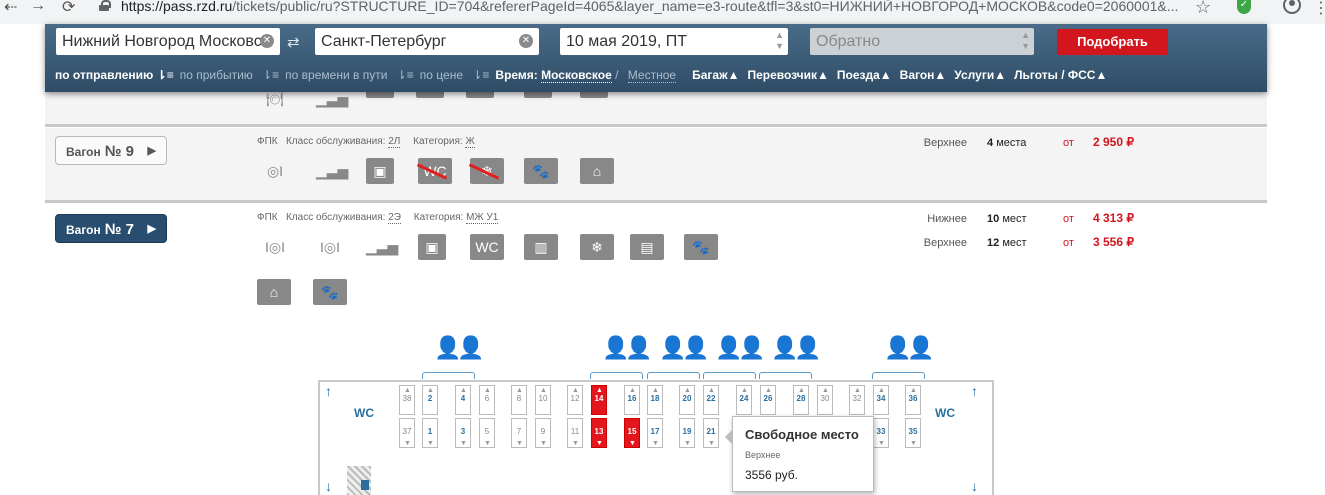  What do you see at coordinates (655, 400) in the screenshot?
I see `seat-18: 18 ▲` at bounding box center [655, 400].